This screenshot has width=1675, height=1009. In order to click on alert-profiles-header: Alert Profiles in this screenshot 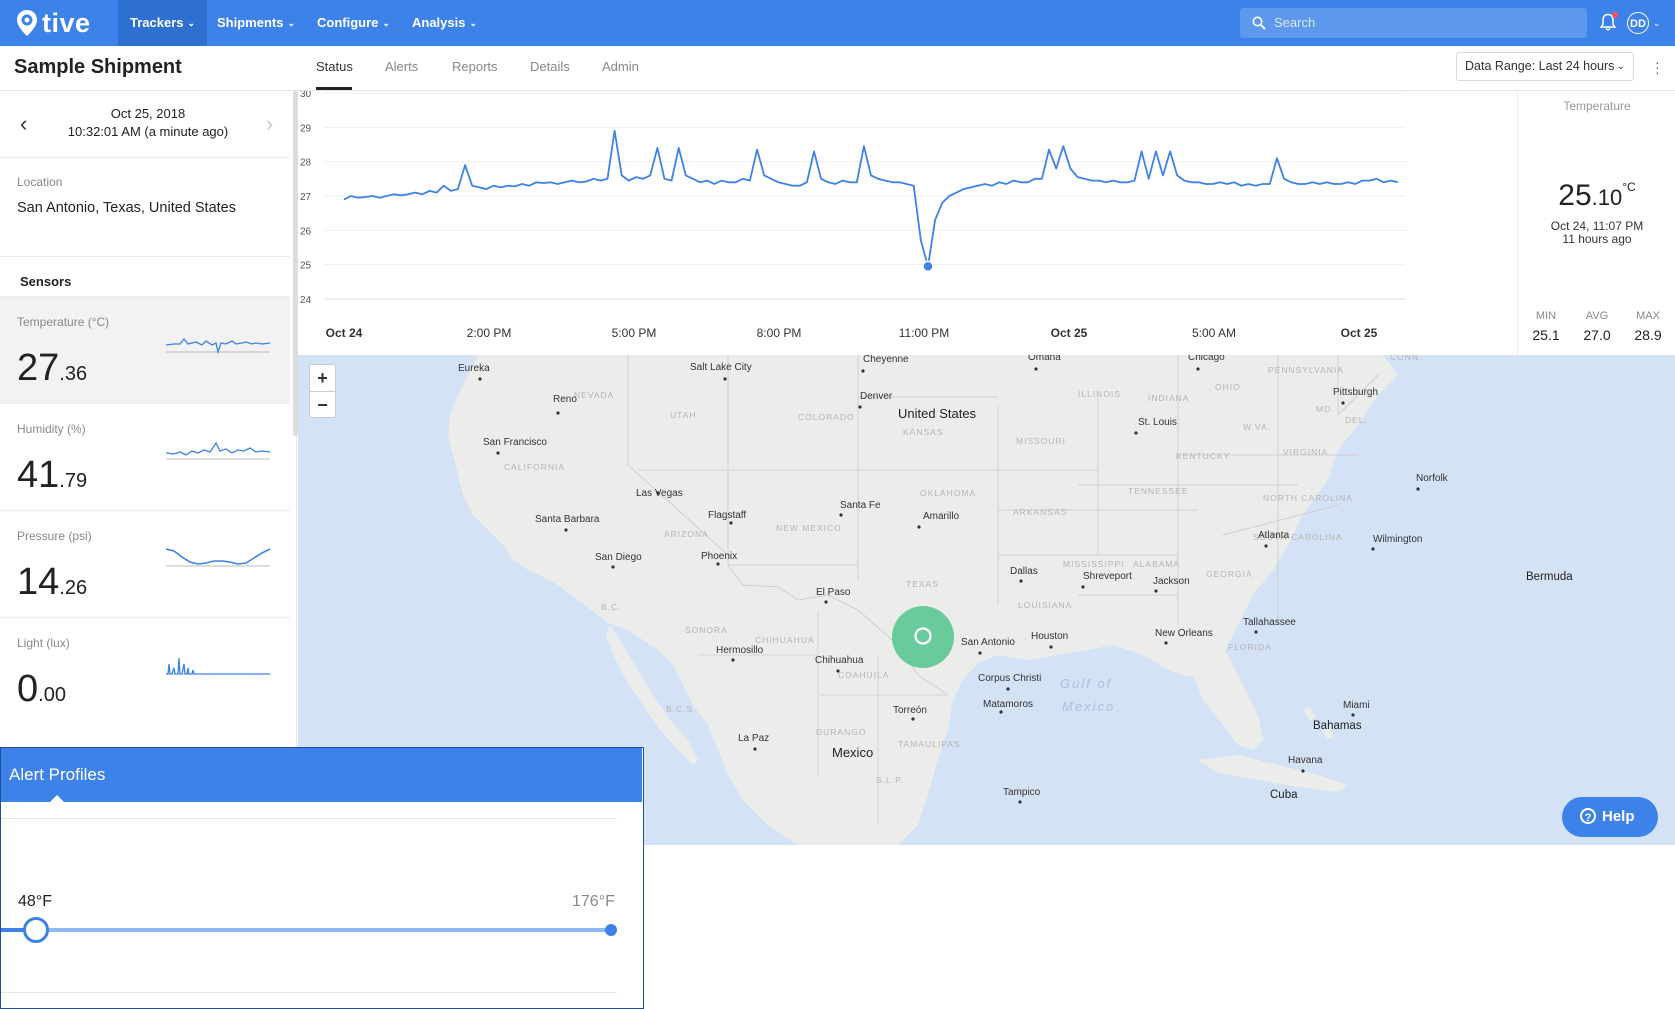, I will do `click(321, 775)`.